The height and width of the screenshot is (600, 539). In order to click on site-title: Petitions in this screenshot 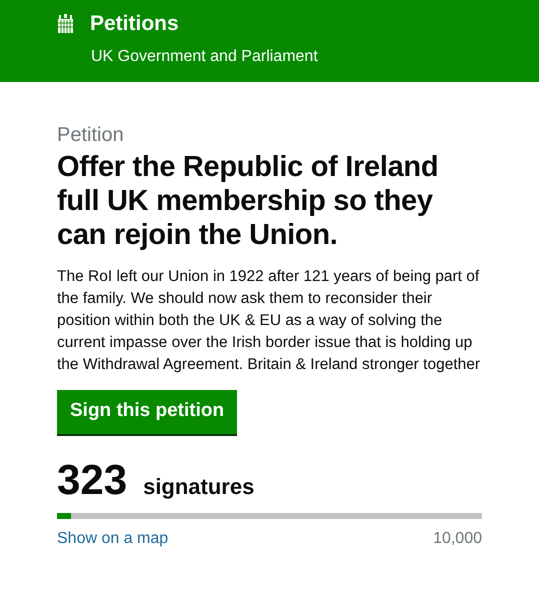, I will do `click(134, 24)`.